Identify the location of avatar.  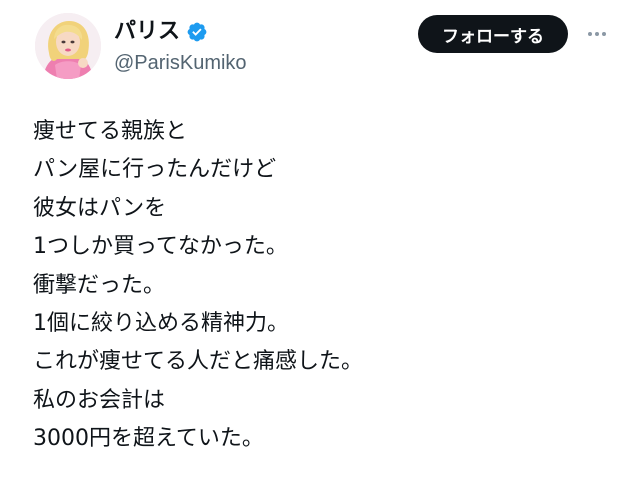
(68, 46).